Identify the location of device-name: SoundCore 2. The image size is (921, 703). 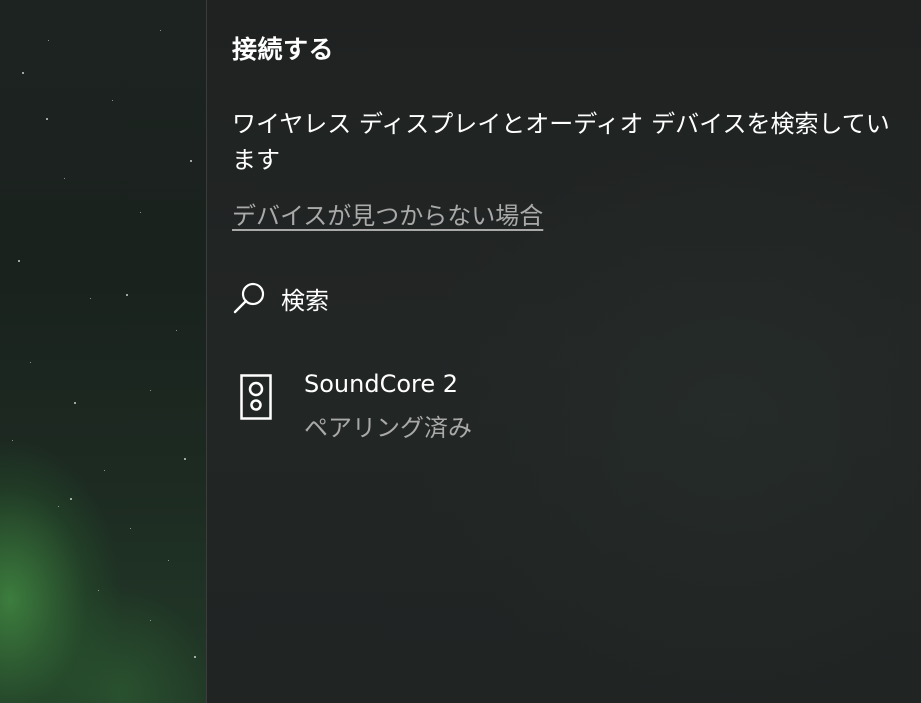
(381, 384).